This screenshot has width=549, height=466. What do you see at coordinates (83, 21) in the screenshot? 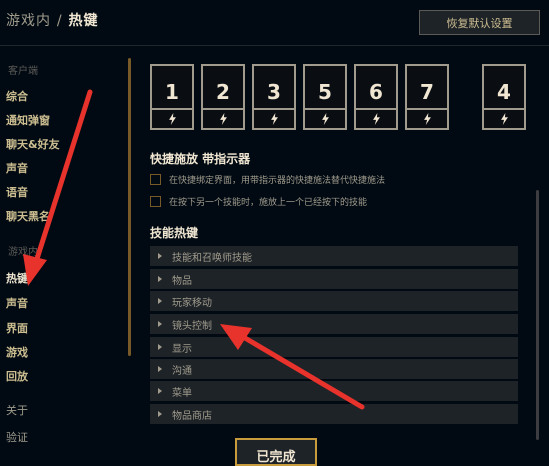
I see `breadcrumb-current: 热键` at bounding box center [83, 21].